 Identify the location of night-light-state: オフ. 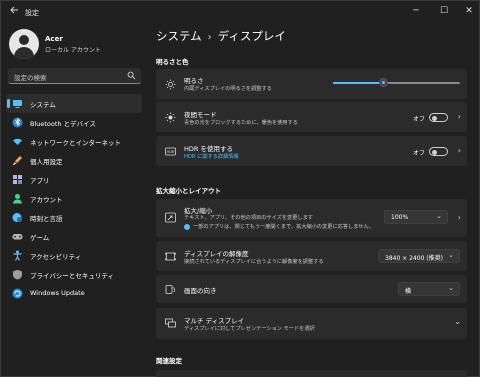
(419, 119).